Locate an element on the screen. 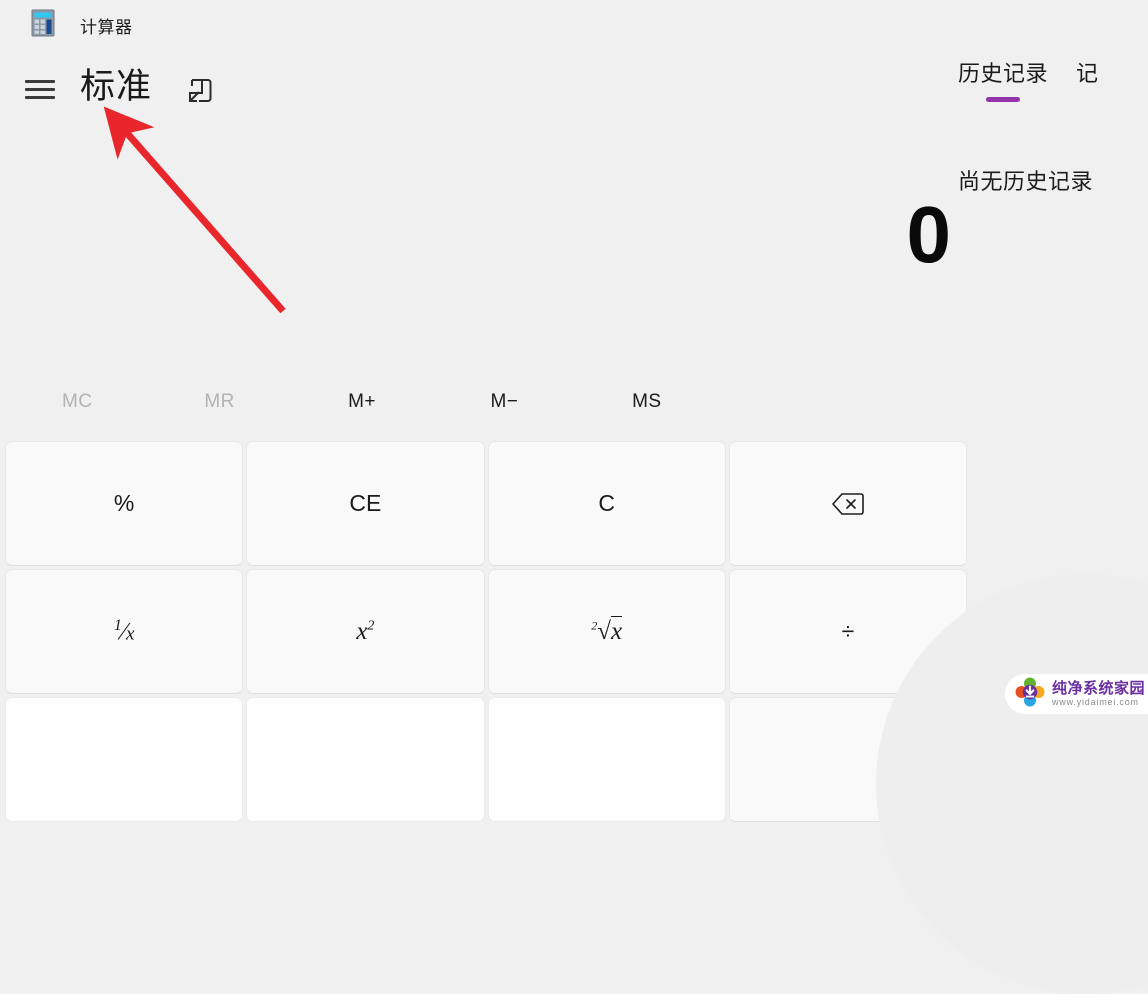  clear-entry-label: CE is located at coordinates (365, 503).